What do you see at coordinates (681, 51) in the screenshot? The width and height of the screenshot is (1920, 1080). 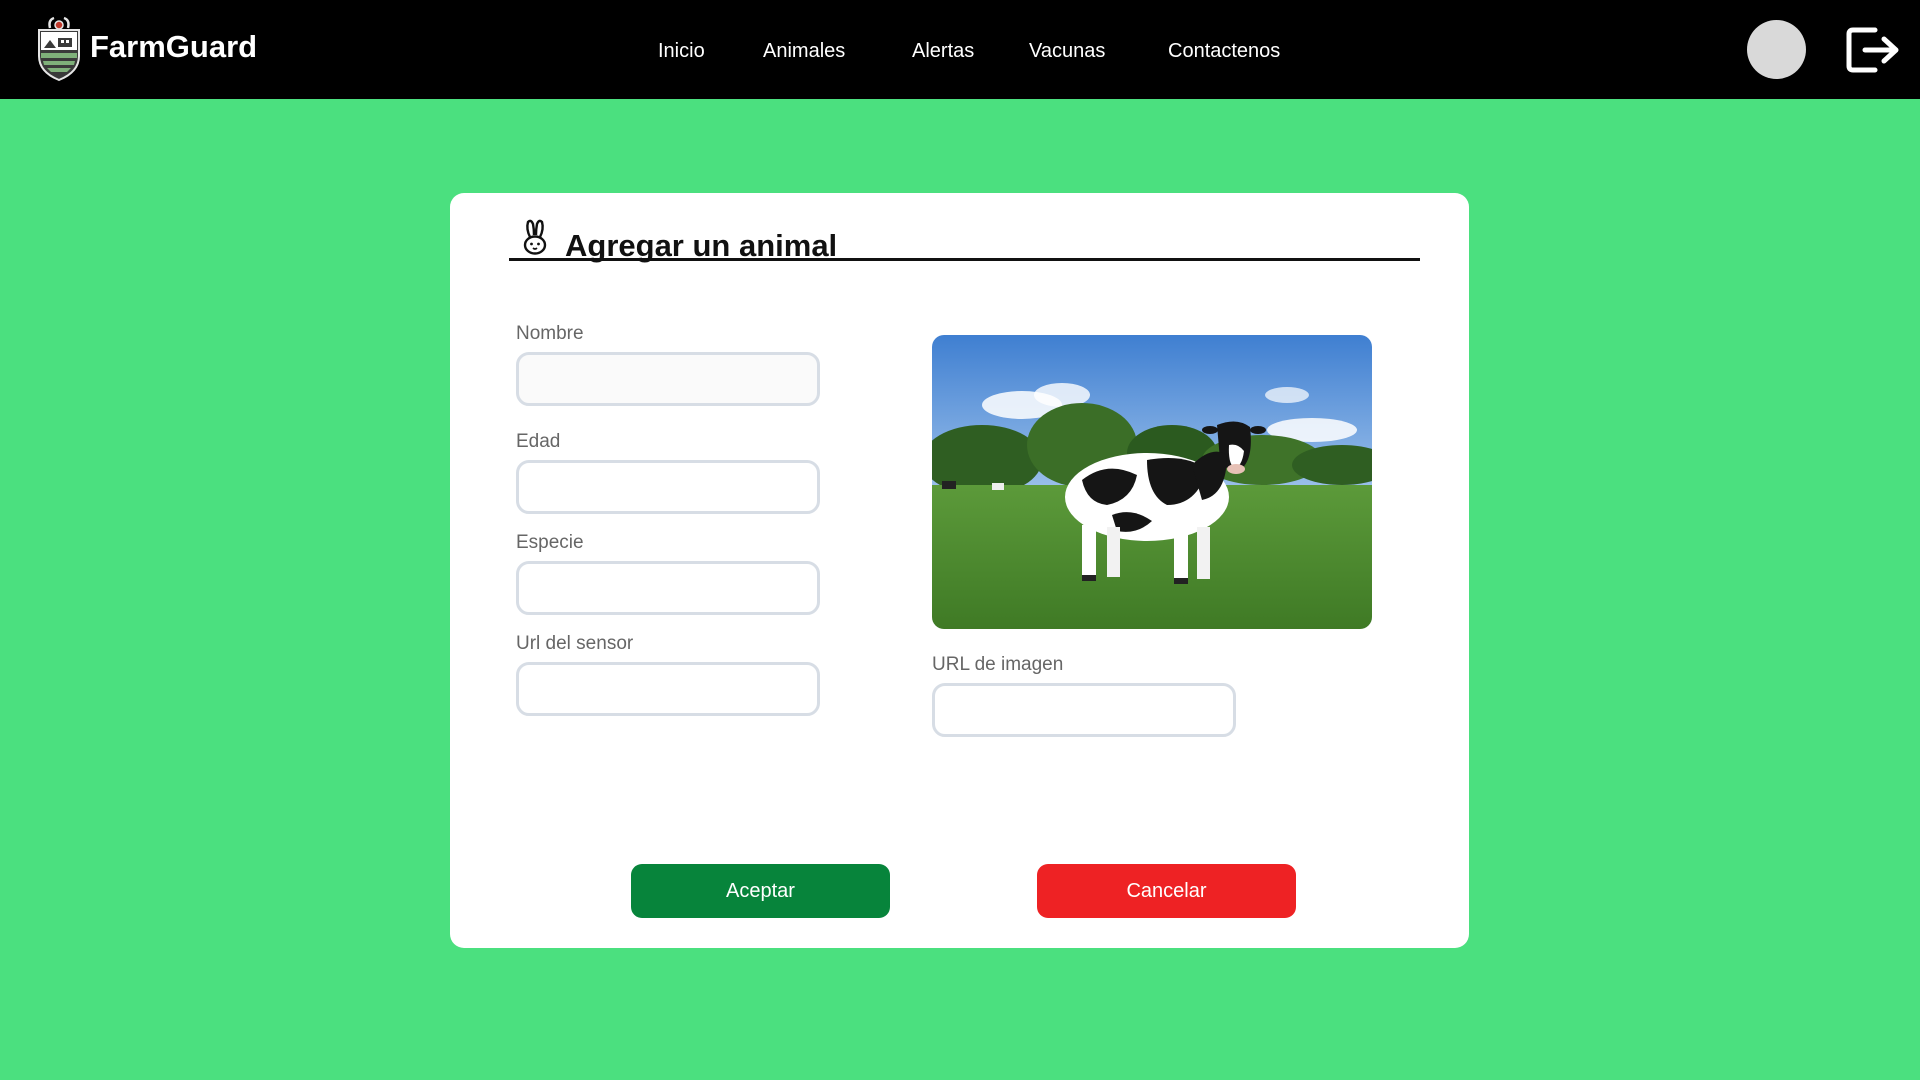 I see `nav-item-inicio: Inicio` at bounding box center [681, 51].